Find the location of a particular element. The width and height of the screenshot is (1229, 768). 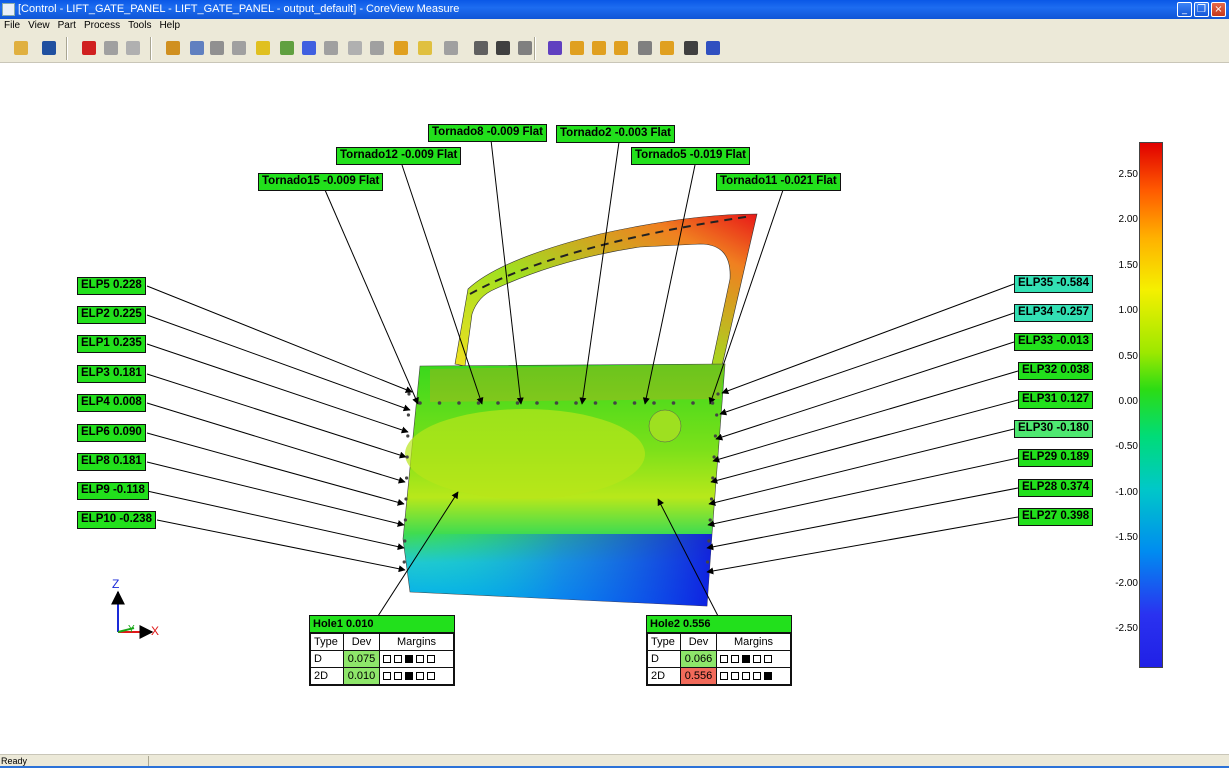

mesh-button is located at coordinates (217, 48).